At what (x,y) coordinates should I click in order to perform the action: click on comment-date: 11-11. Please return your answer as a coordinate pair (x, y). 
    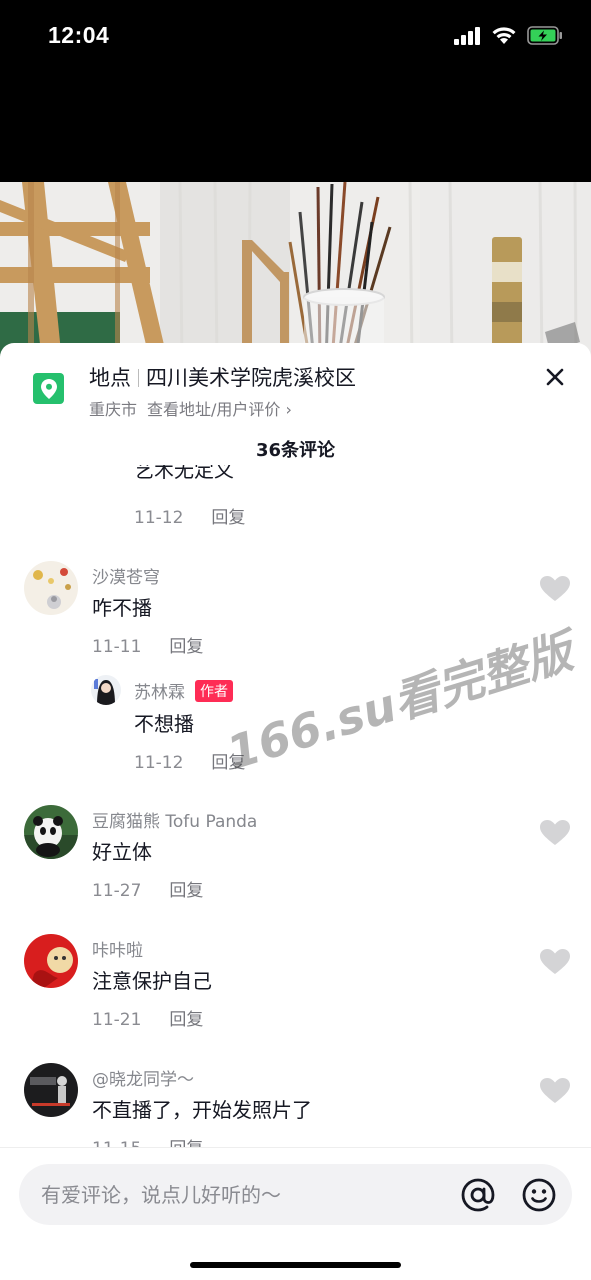
    Looking at the image, I should click on (117, 647).